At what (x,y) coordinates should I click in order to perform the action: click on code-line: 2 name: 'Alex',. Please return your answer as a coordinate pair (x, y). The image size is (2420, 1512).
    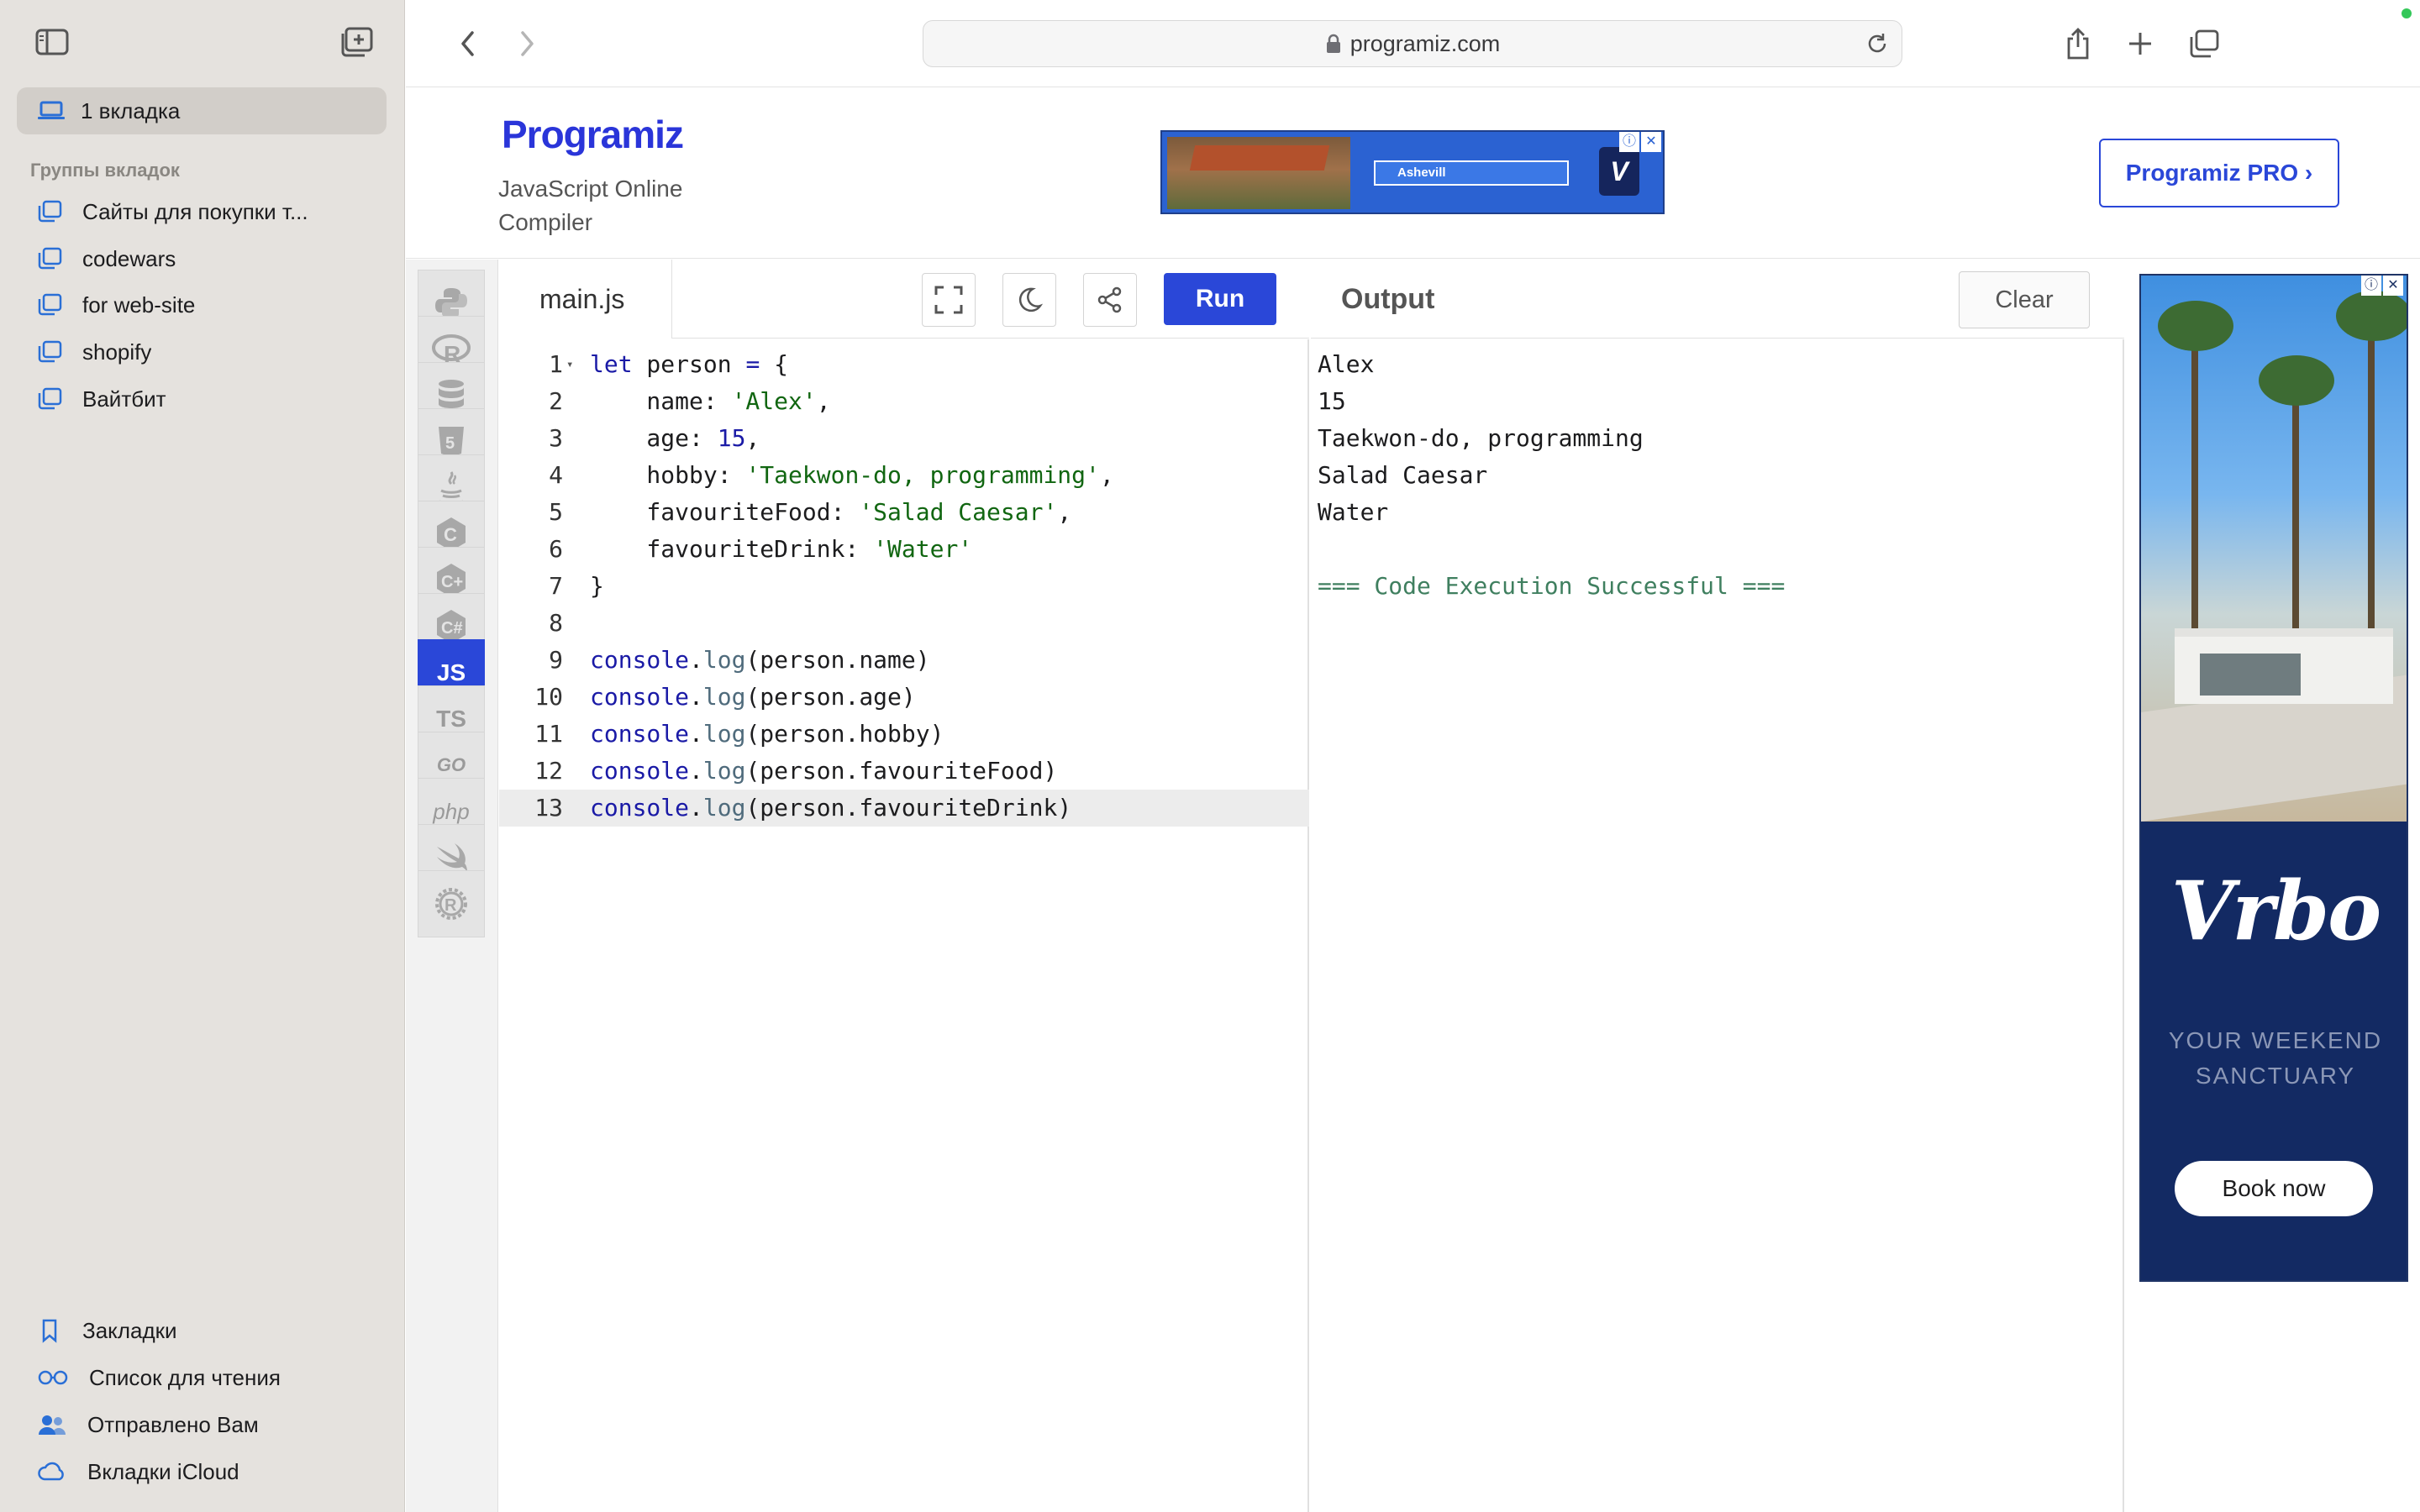
    Looking at the image, I should click on (904, 401).